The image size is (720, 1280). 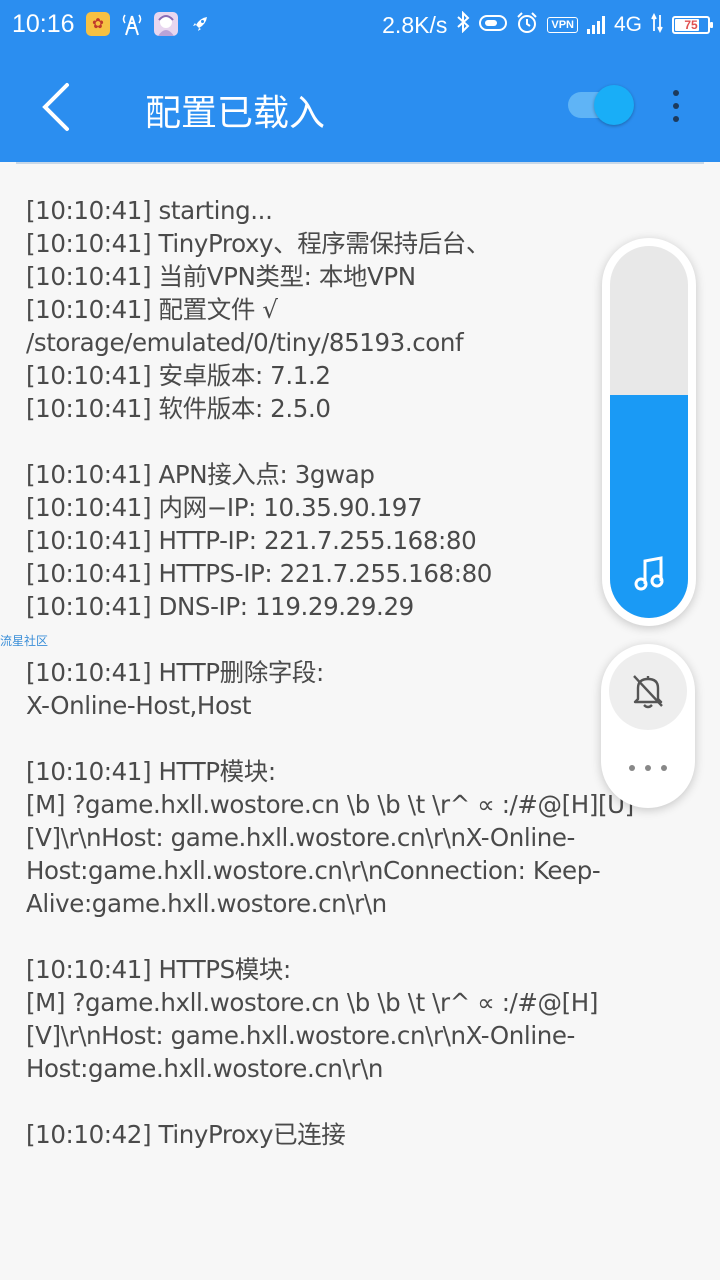 What do you see at coordinates (178, 408) in the screenshot?
I see `log-line: [10:10:41] 软件版本: 2.5.0` at bounding box center [178, 408].